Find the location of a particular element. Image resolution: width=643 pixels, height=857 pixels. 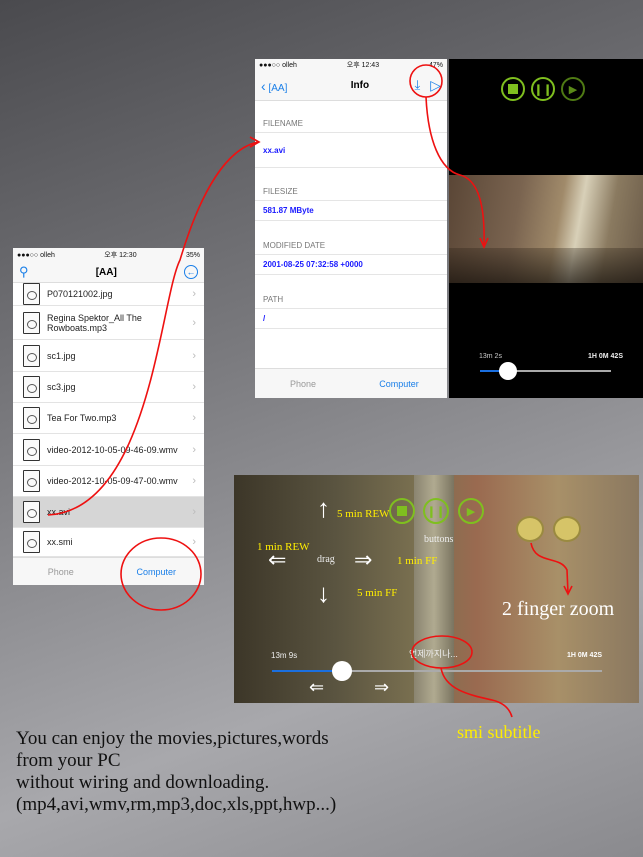

label-drag: drag is located at coordinates (326, 559).